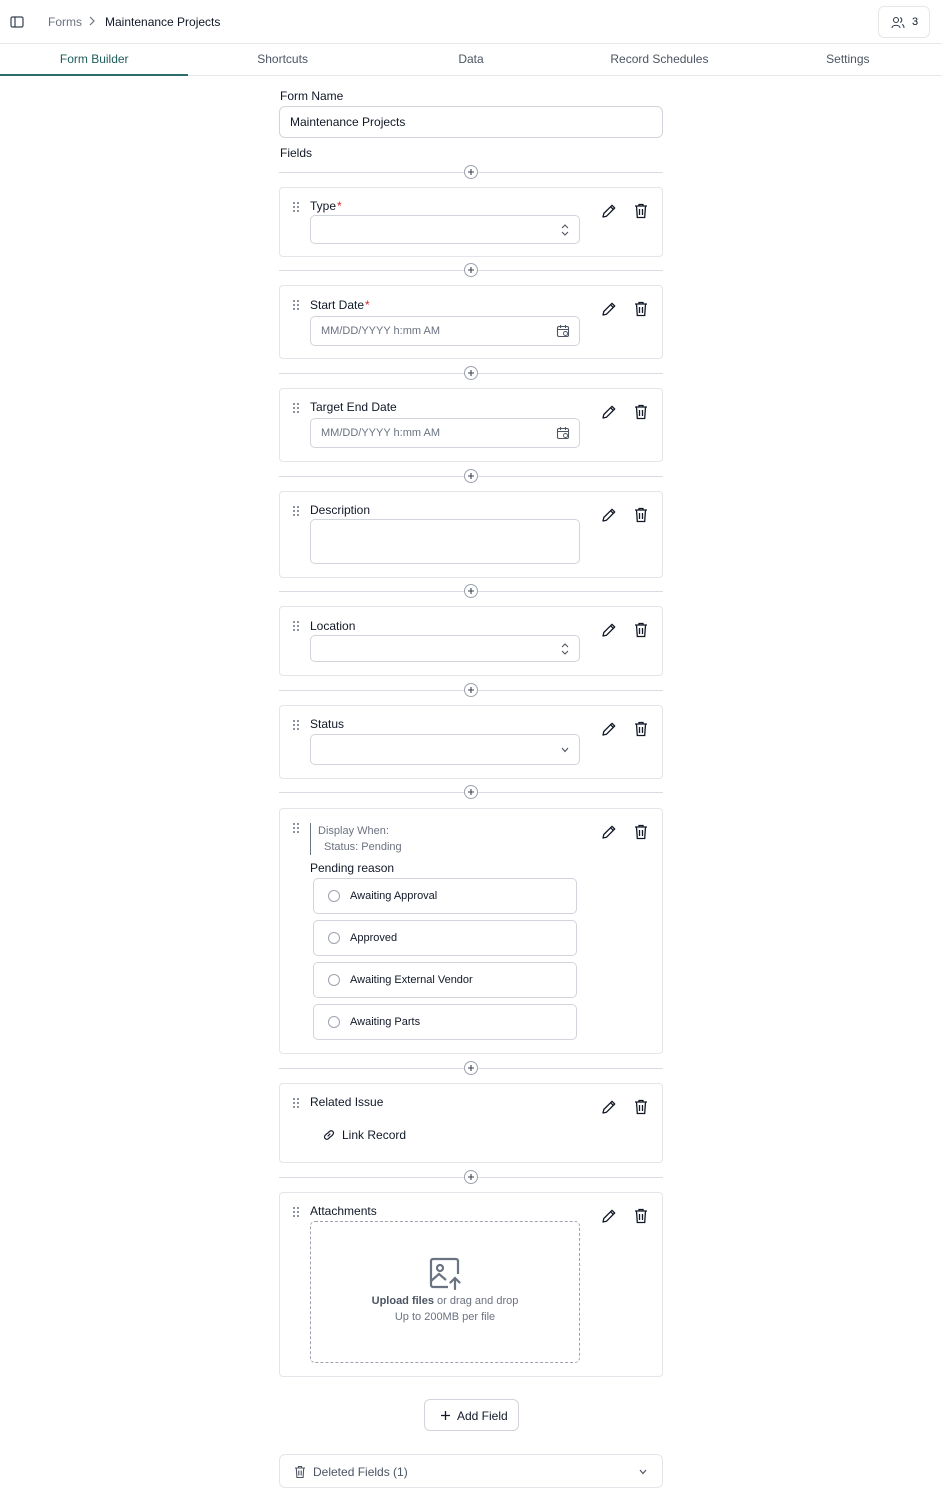 This screenshot has height=1500, width=942. Describe the element at coordinates (282, 59) in the screenshot. I see `tab-shortcuts: Shortcuts` at that location.